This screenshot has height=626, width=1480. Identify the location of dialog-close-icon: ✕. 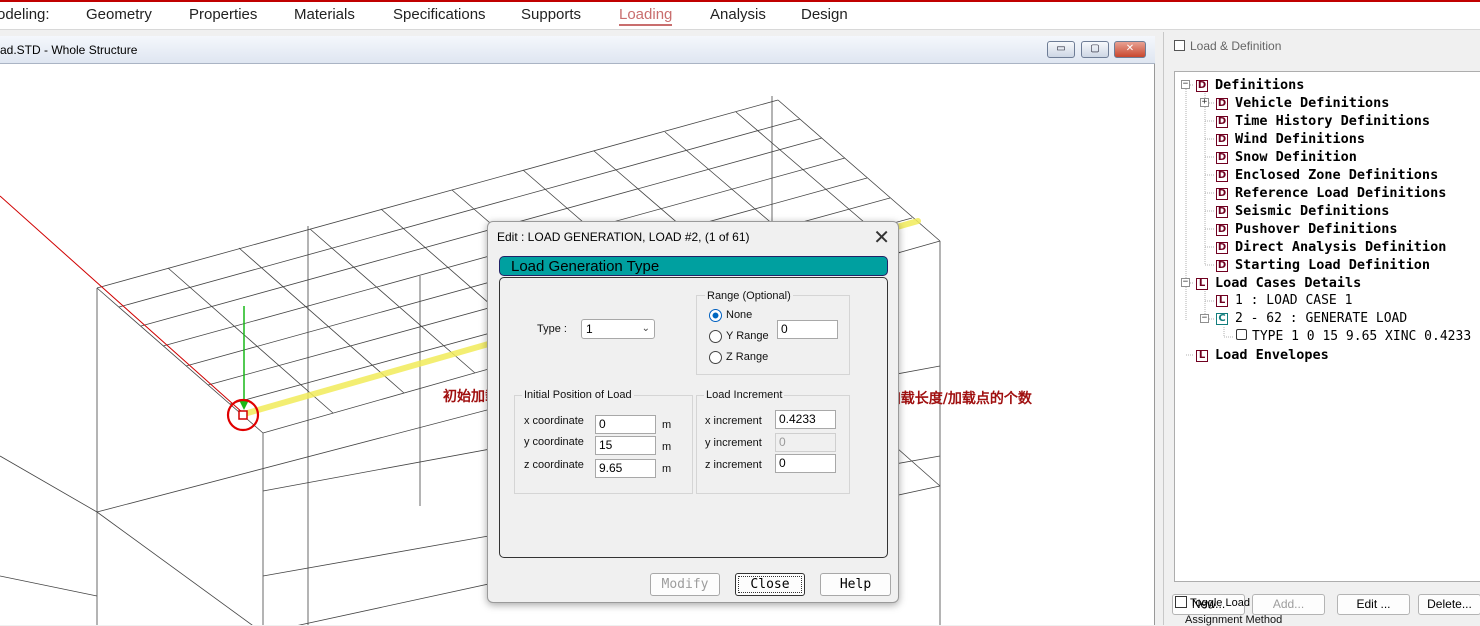
(881, 237).